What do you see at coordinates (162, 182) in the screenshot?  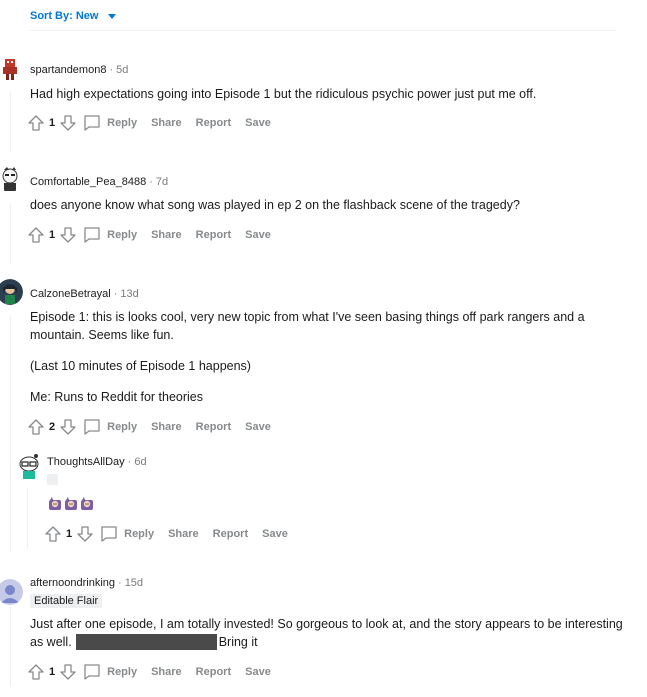 I see `comment-age: 7d` at bounding box center [162, 182].